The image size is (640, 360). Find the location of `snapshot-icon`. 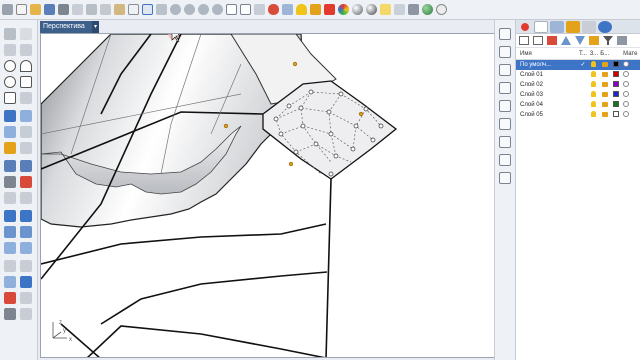

snapshot-icon is located at coordinates (505, 160).